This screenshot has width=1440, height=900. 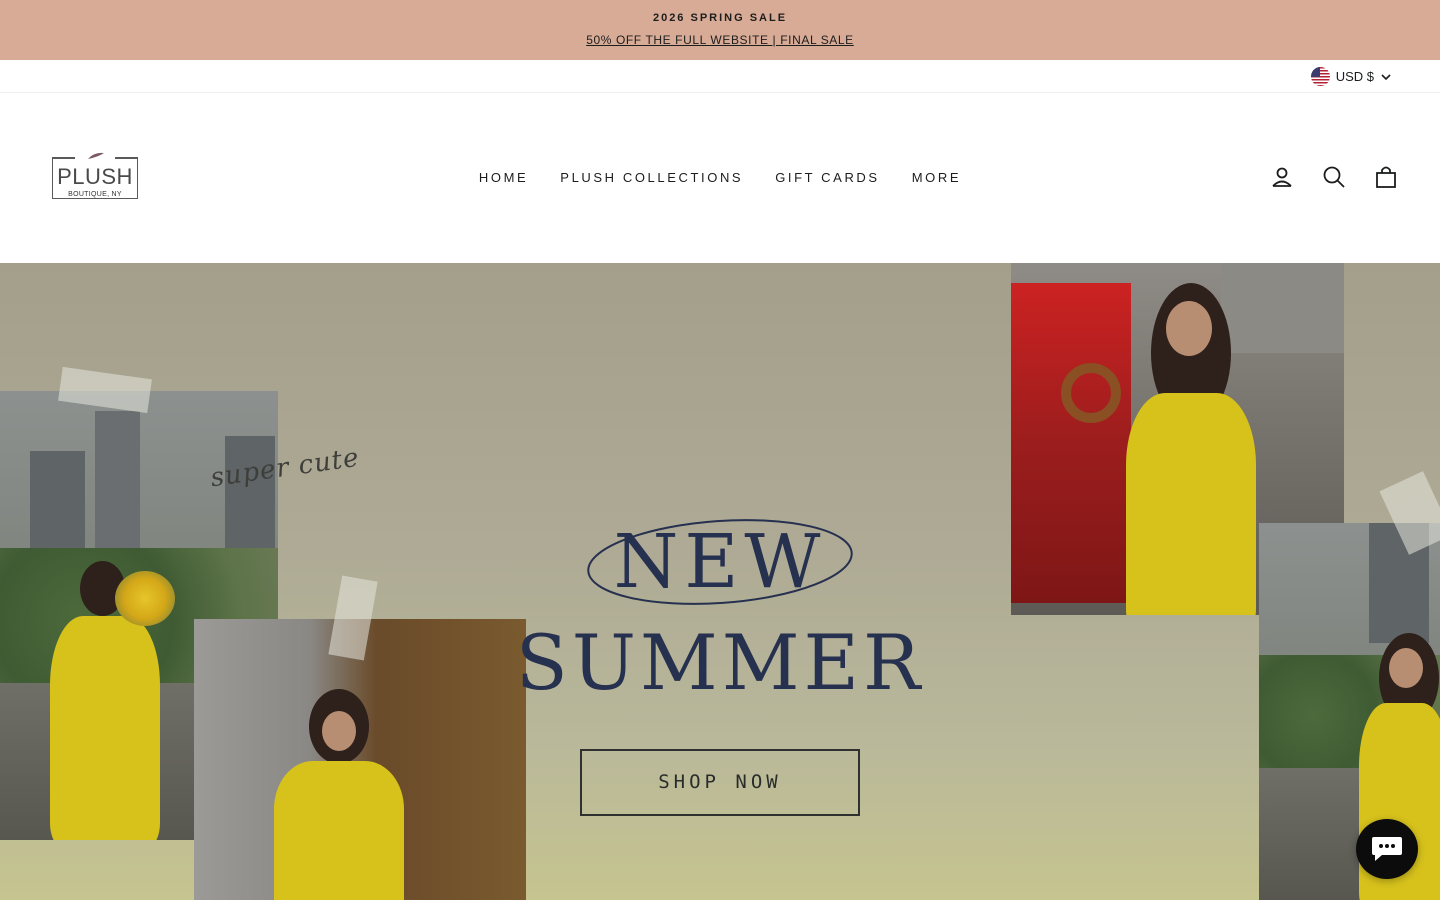 I want to click on chevron-down-icon, so click(x=1386, y=76).